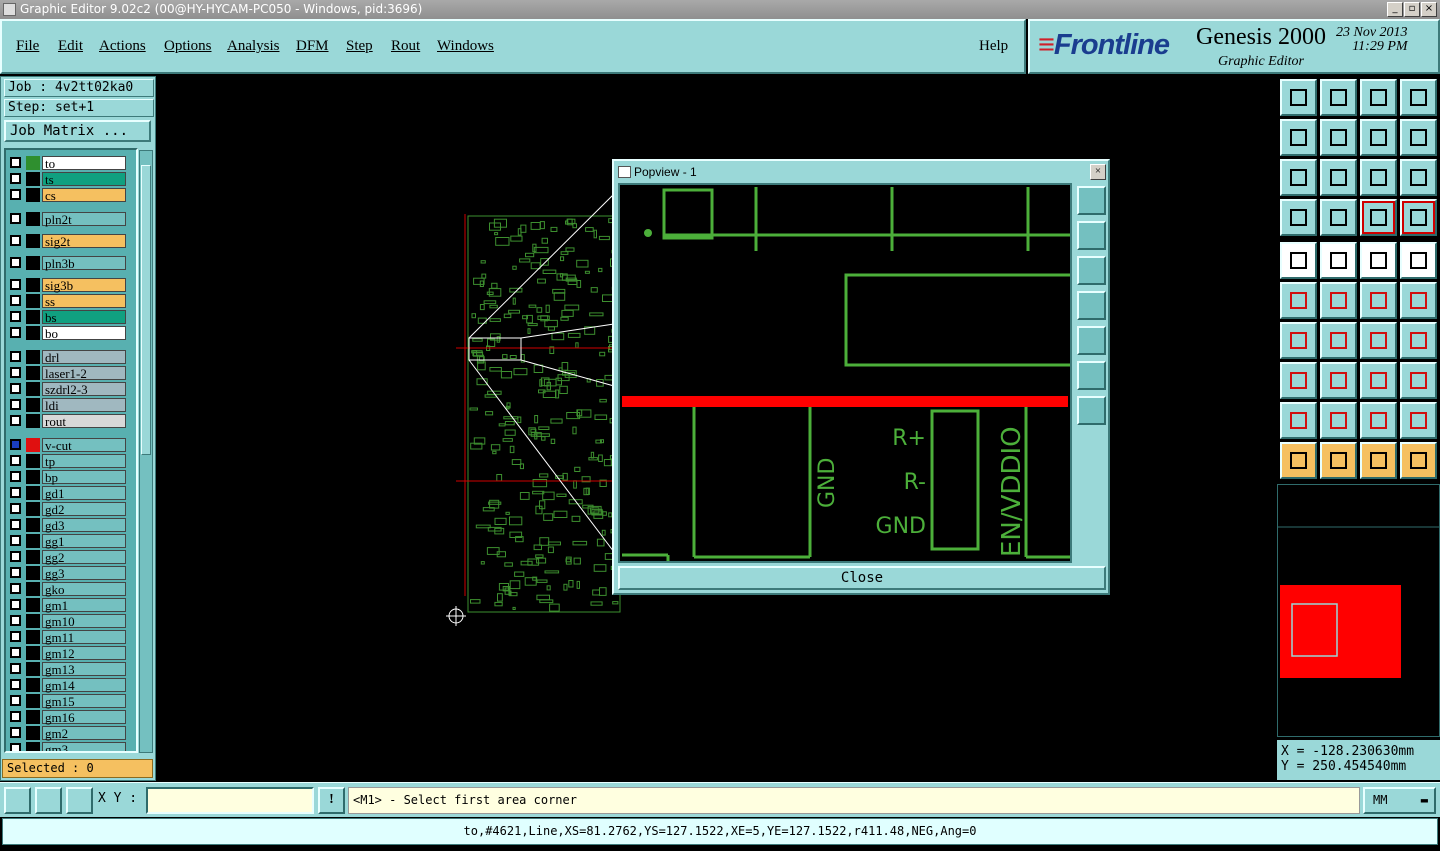  What do you see at coordinates (84, 589) in the screenshot?
I see `layer-name: gko` at bounding box center [84, 589].